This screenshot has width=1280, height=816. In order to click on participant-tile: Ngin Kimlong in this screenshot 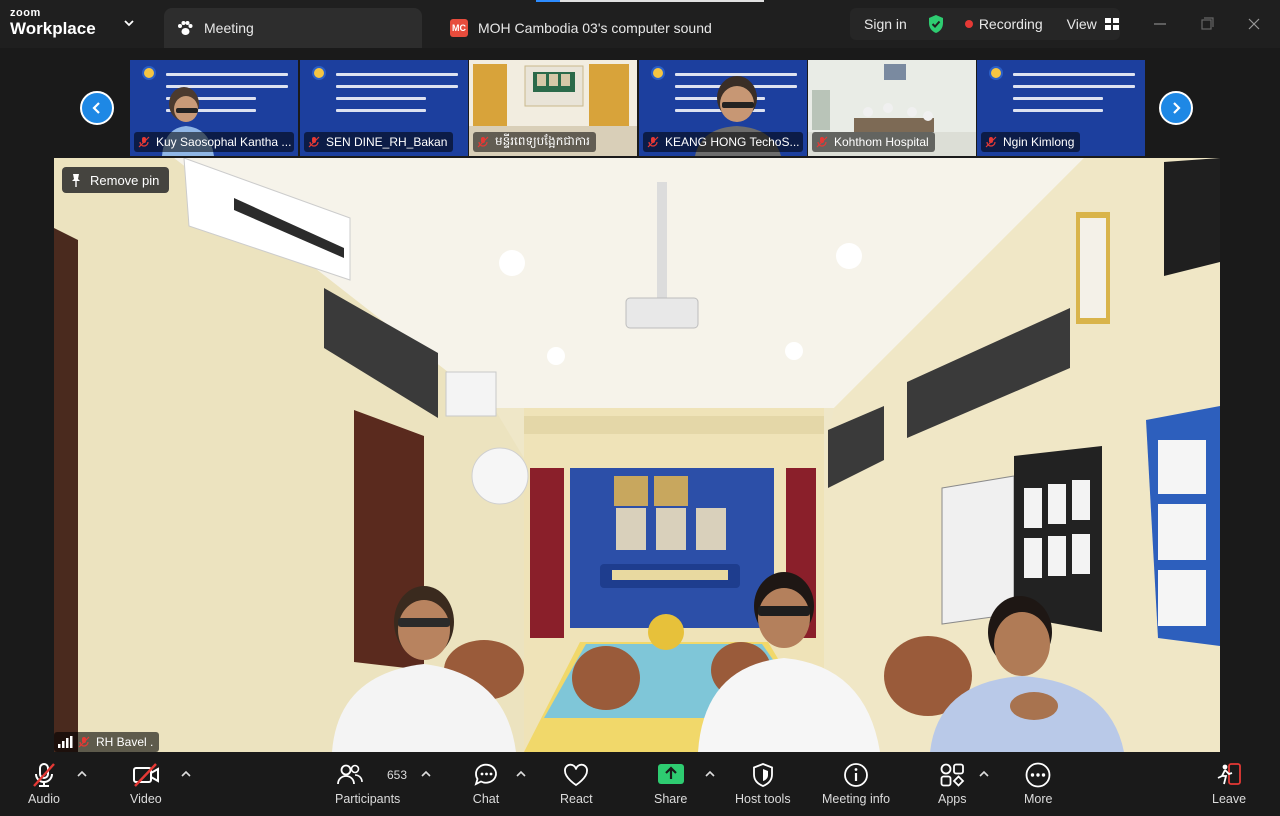, I will do `click(1061, 108)`.